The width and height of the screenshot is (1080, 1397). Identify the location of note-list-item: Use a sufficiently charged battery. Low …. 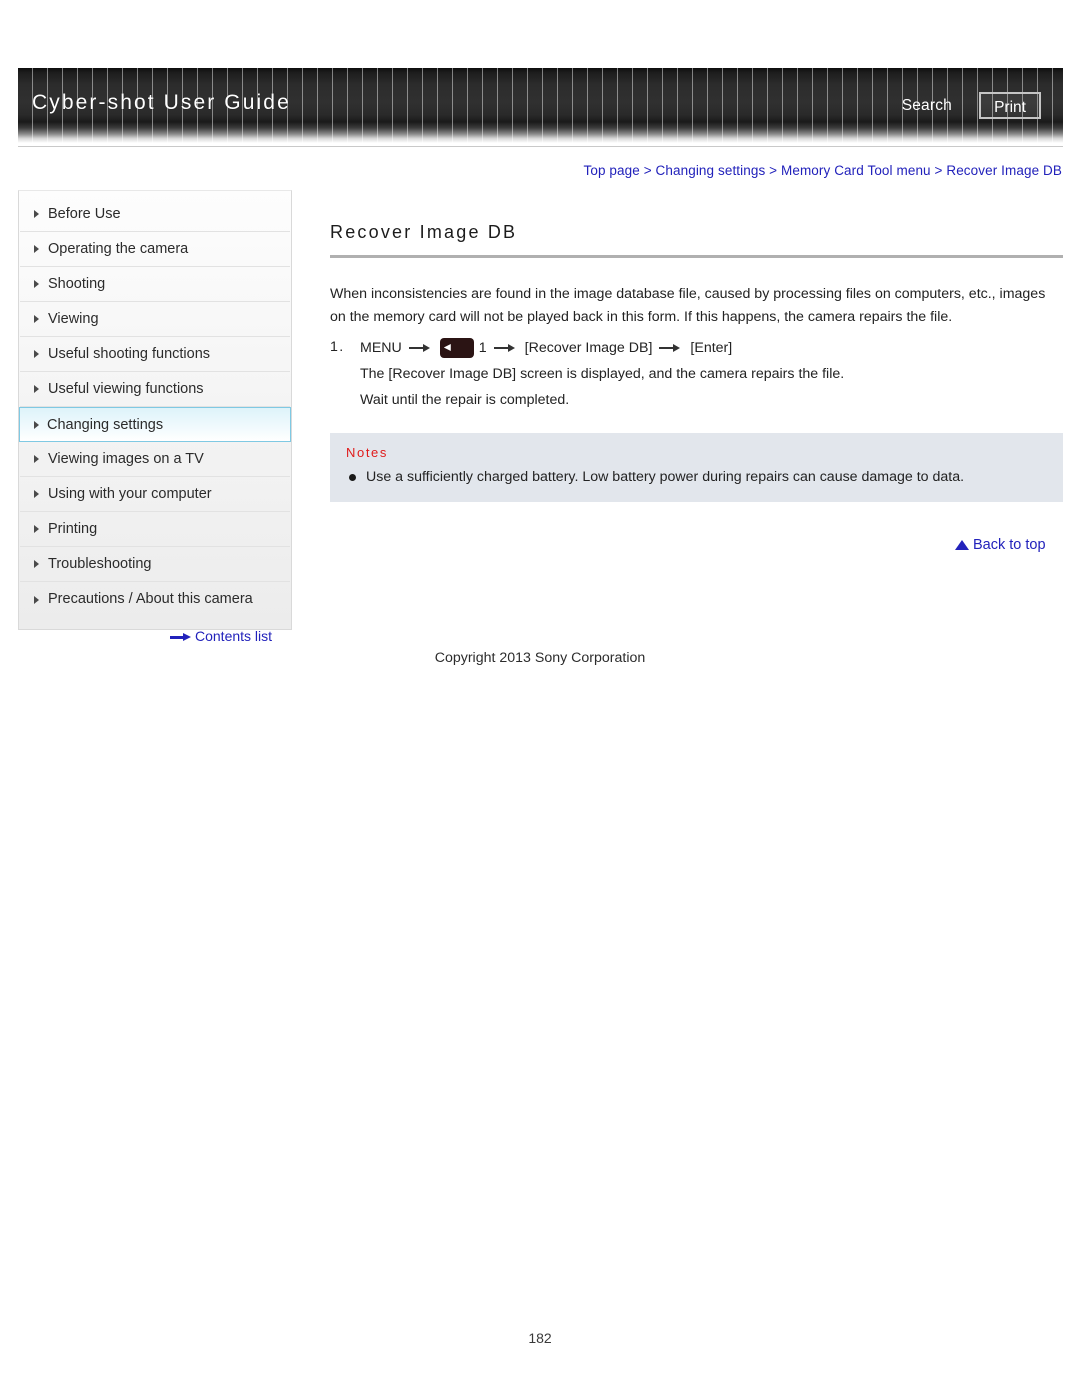
(696, 477).